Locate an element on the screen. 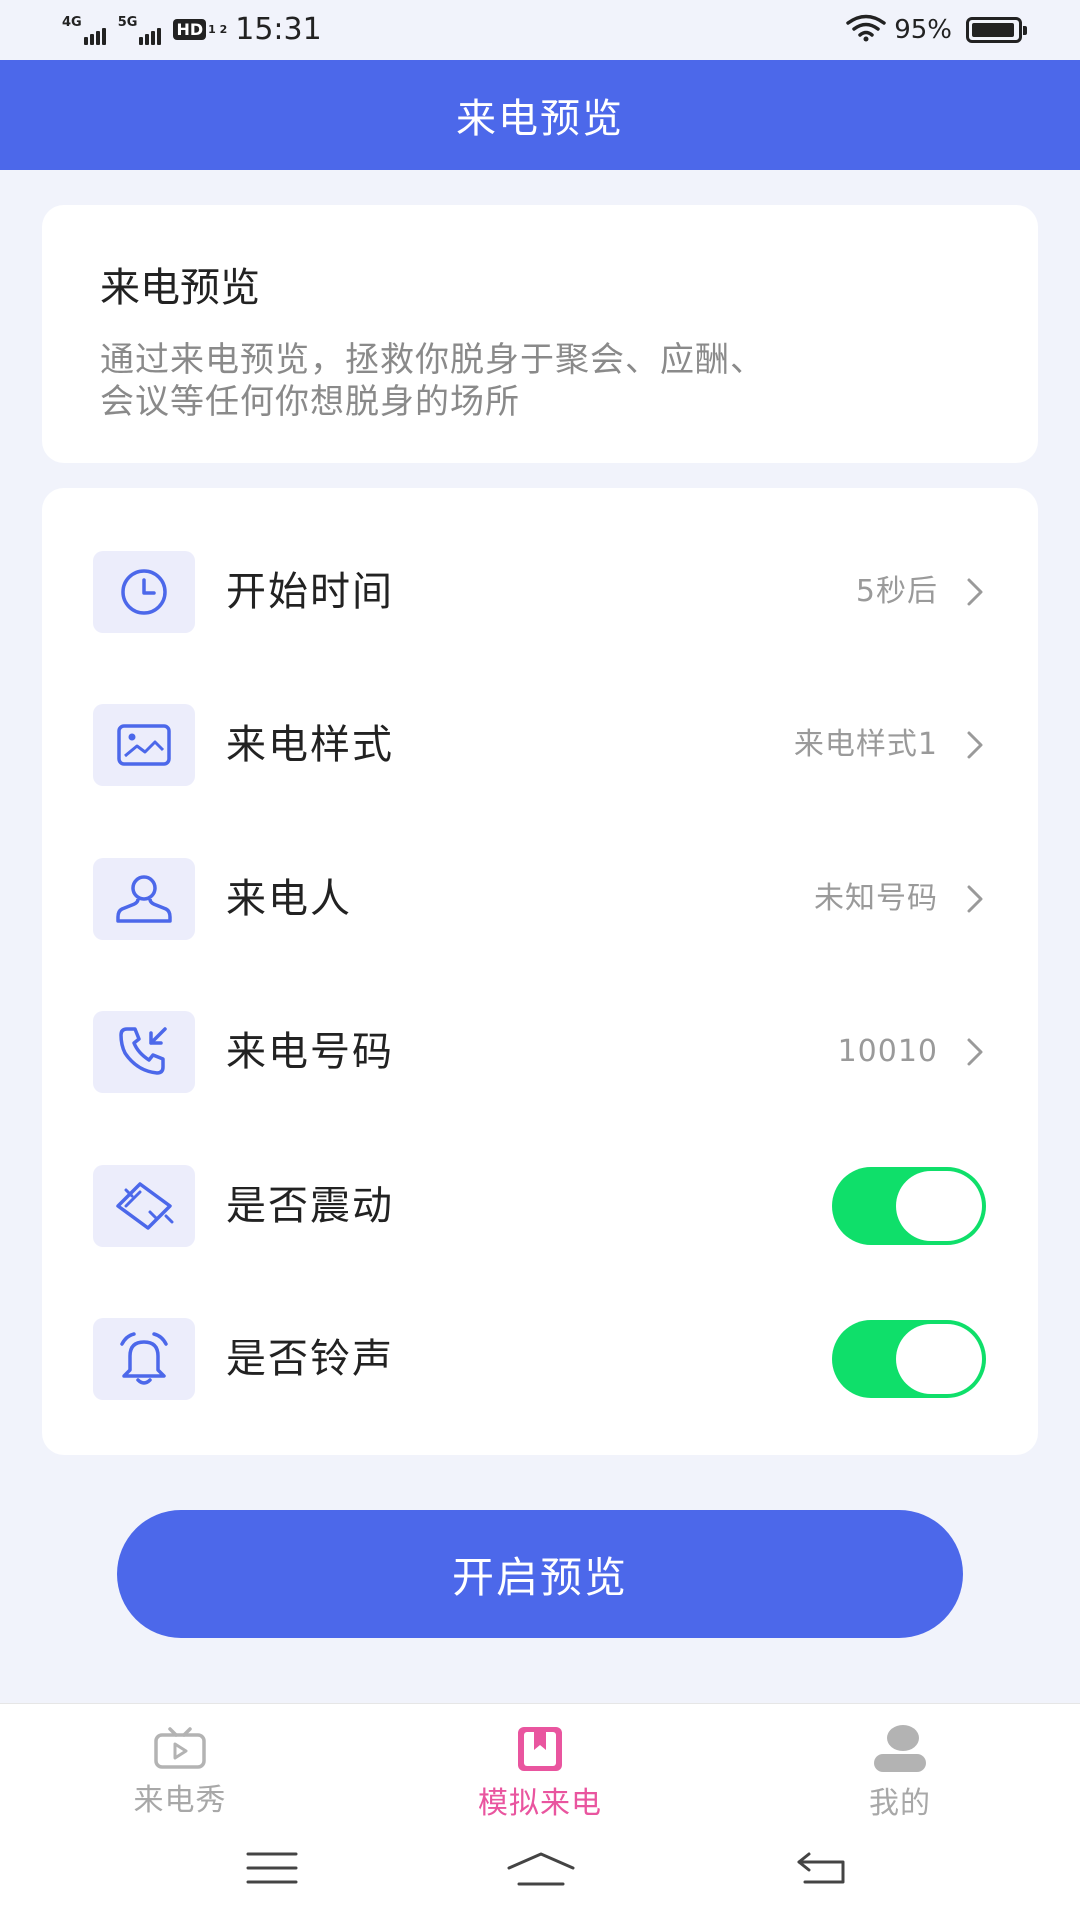 This screenshot has height=1920, width=1080. start-preview-button: 开启预览 is located at coordinates (540, 1574).